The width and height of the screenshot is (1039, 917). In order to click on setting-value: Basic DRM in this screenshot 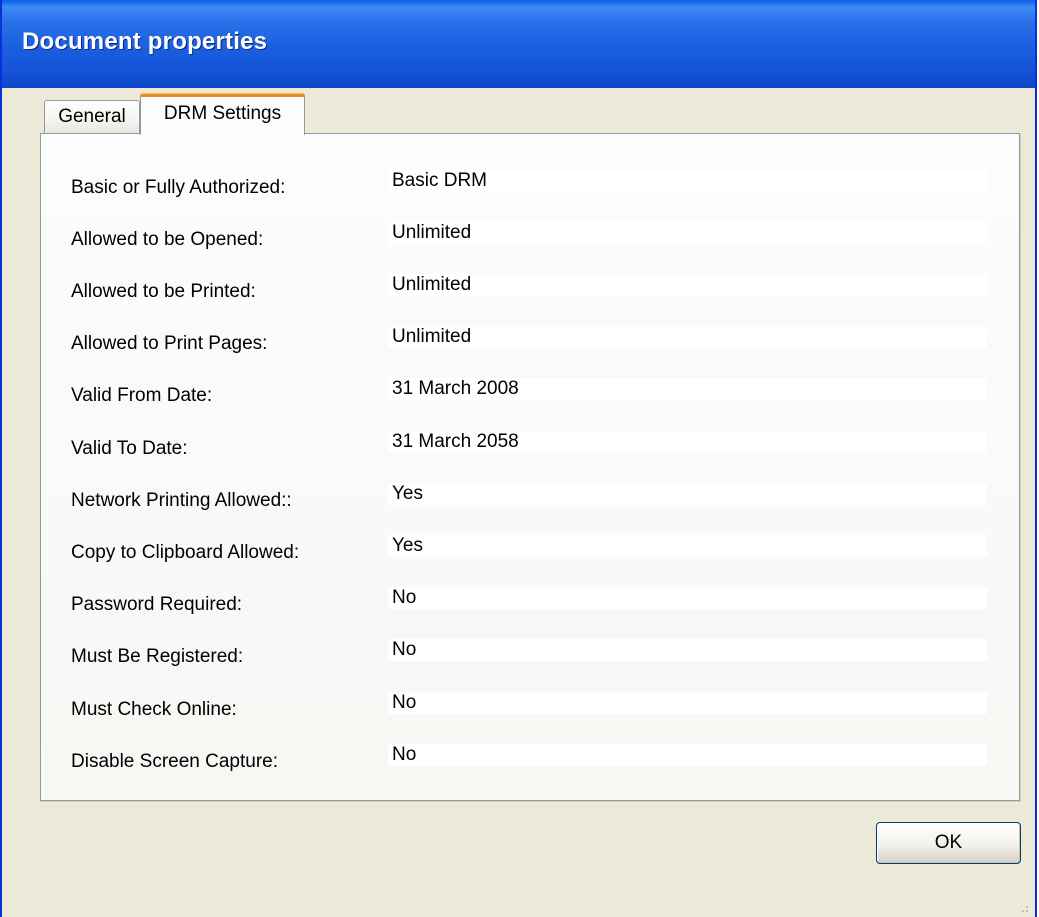, I will do `click(687, 181)`.